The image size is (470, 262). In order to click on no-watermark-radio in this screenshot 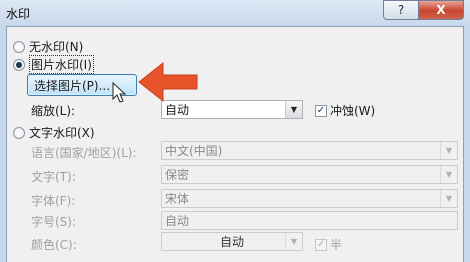, I will do `click(19, 46)`.